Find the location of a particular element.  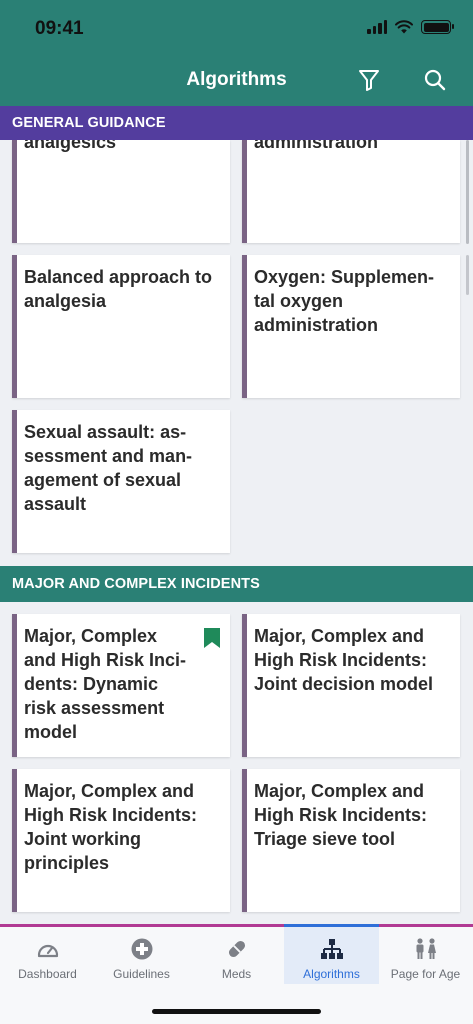

nav-label: Algorithms is located at coordinates (331, 974).